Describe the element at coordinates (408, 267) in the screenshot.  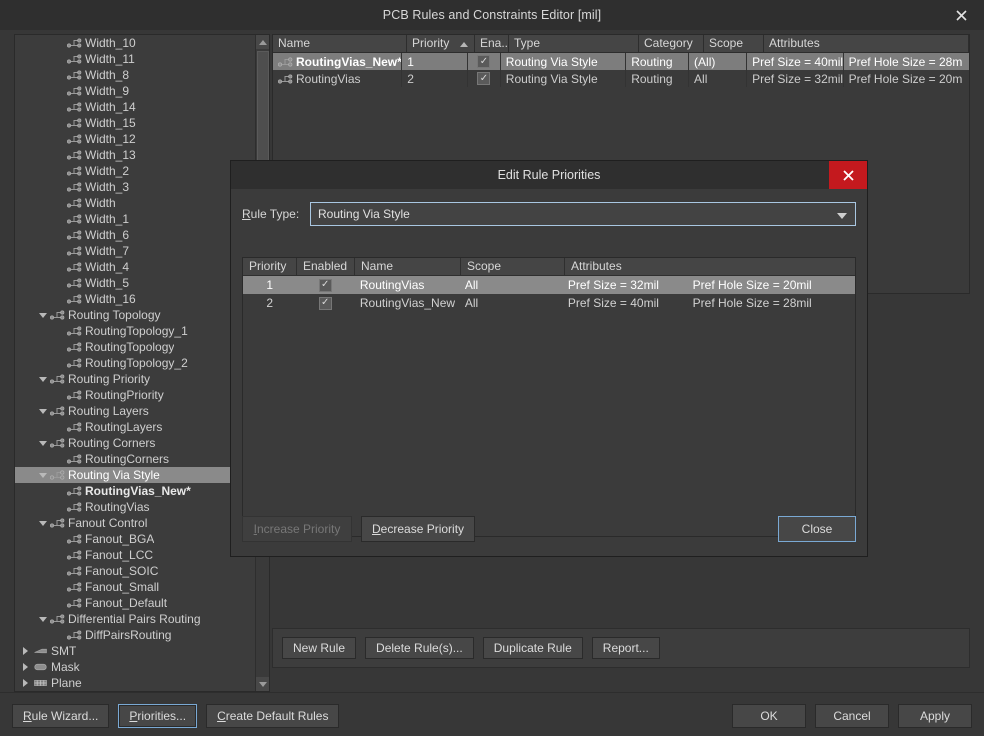
I see `priority-table-column-header: Name` at that location.